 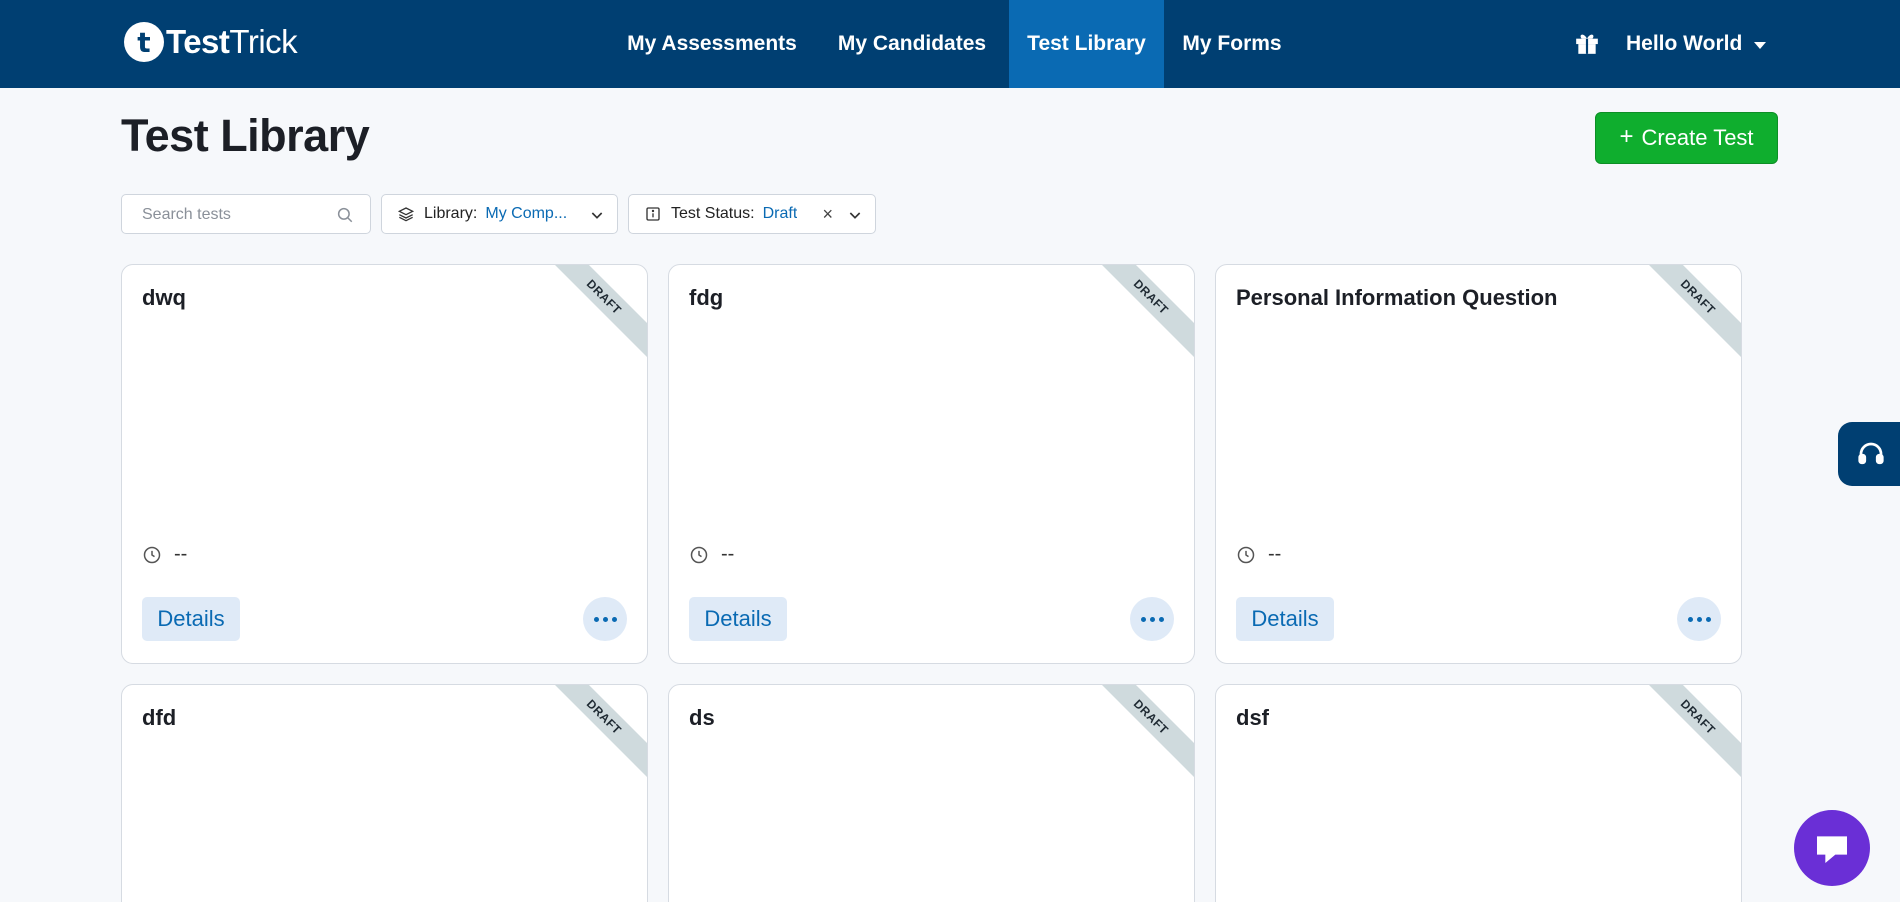 What do you see at coordinates (931, 464) in the screenshot?
I see `test-card: fdg DRAFT -- Details` at bounding box center [931, 464].